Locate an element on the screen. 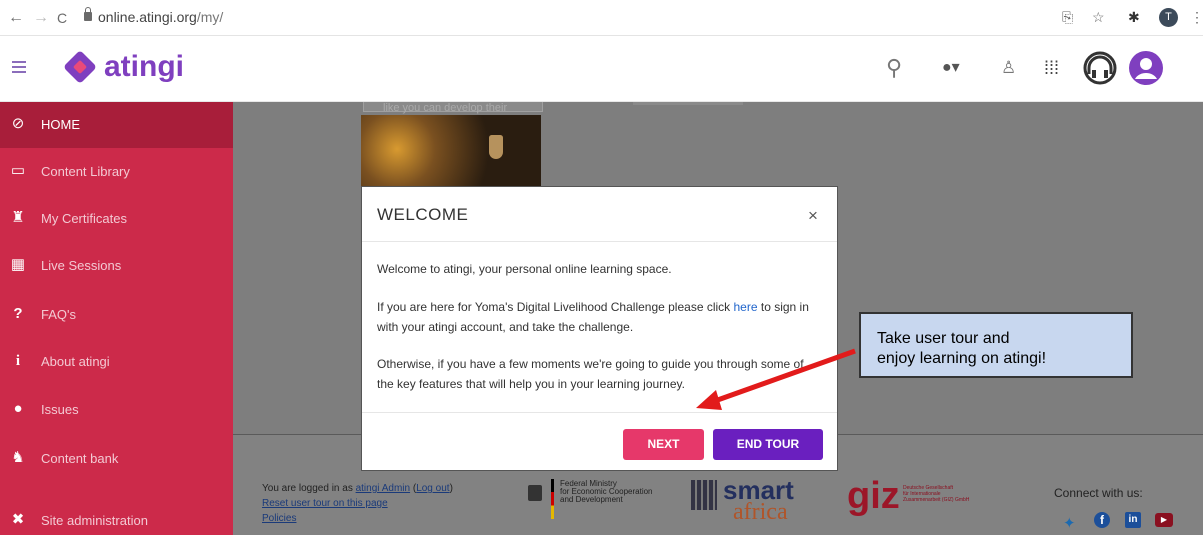 This screenshot has height=535, width=1203. annotation-arrow is located at coordinates (776, 379).